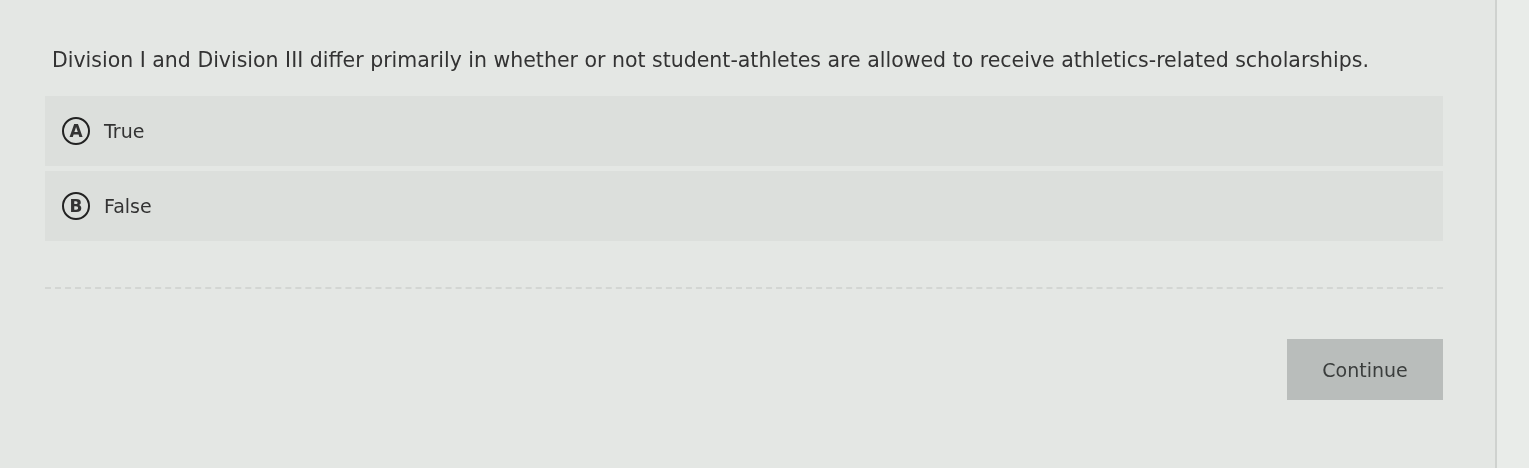 The width and height of the screenshot is (1529, 468). I want to click on answer-option: B False, so click(744, 206).